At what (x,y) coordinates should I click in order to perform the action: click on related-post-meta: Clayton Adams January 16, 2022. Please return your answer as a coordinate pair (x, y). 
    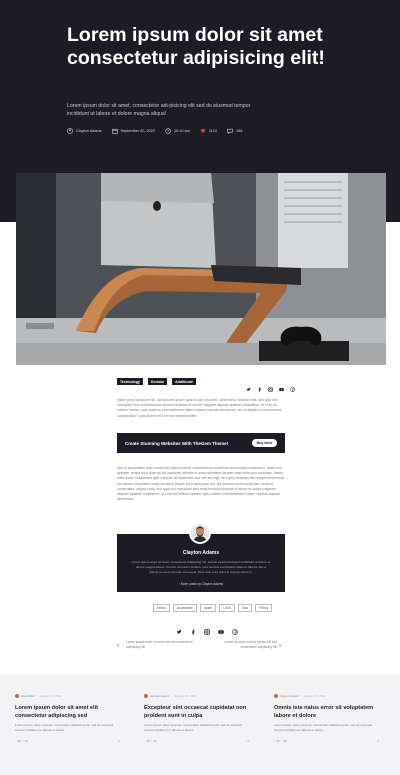
    Looking at the image, I should click on (326, 696).